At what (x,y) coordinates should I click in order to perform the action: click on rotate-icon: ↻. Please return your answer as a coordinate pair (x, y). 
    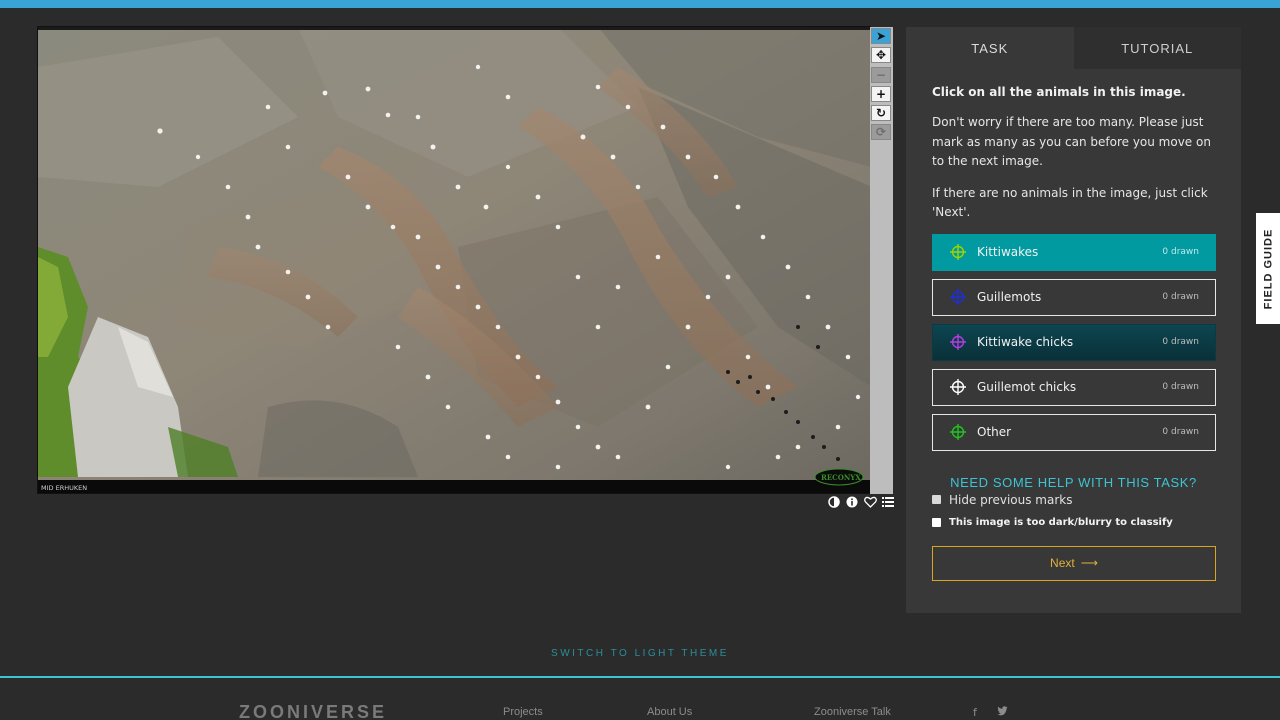
    Looking at the image, I should click on (881, 113).